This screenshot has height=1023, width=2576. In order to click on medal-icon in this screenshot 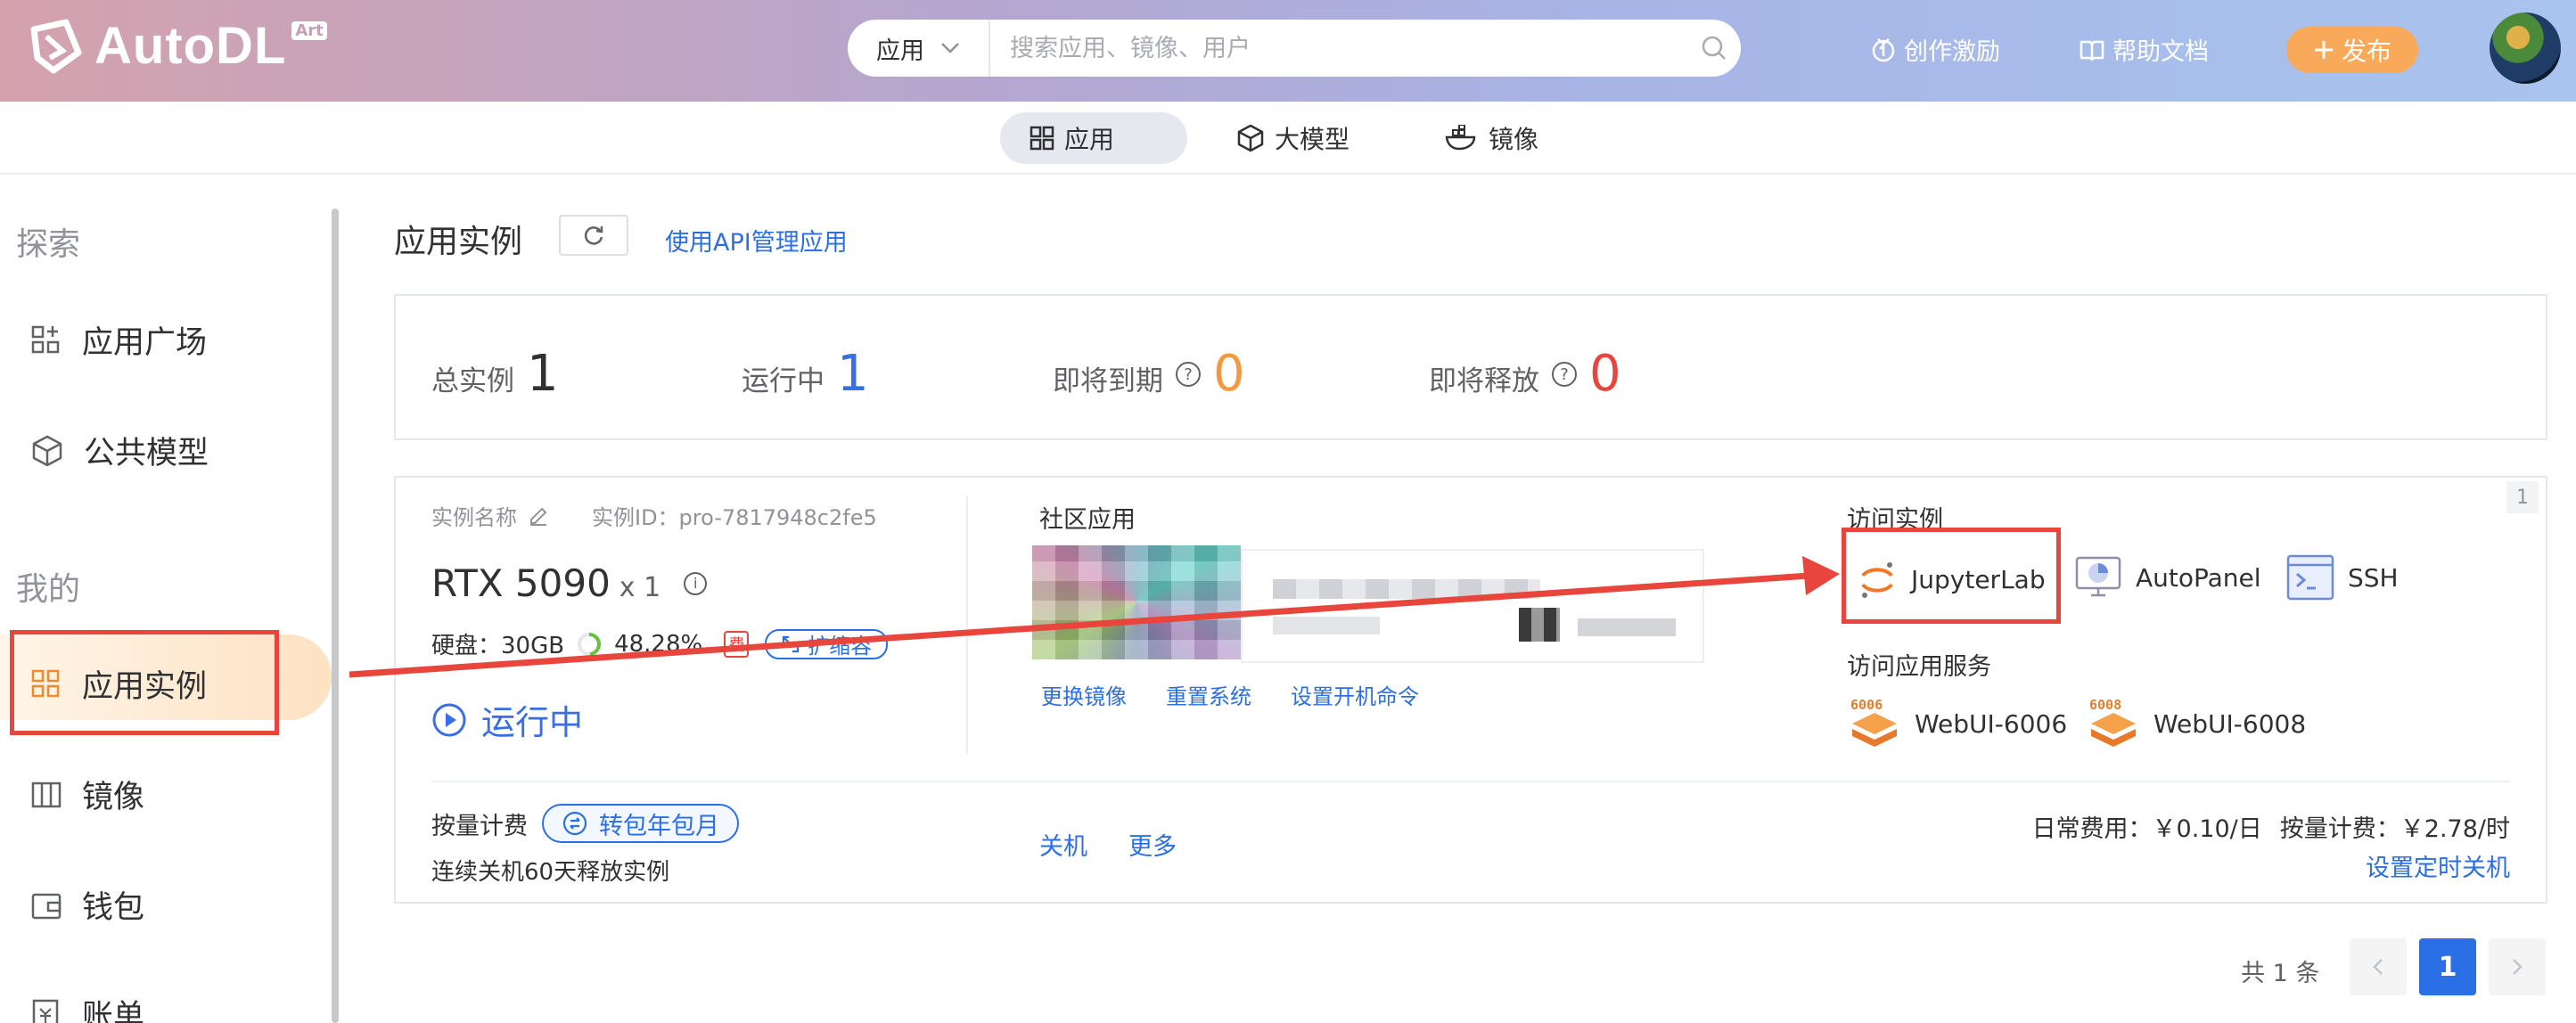, I will do `click(1884, 49)`.